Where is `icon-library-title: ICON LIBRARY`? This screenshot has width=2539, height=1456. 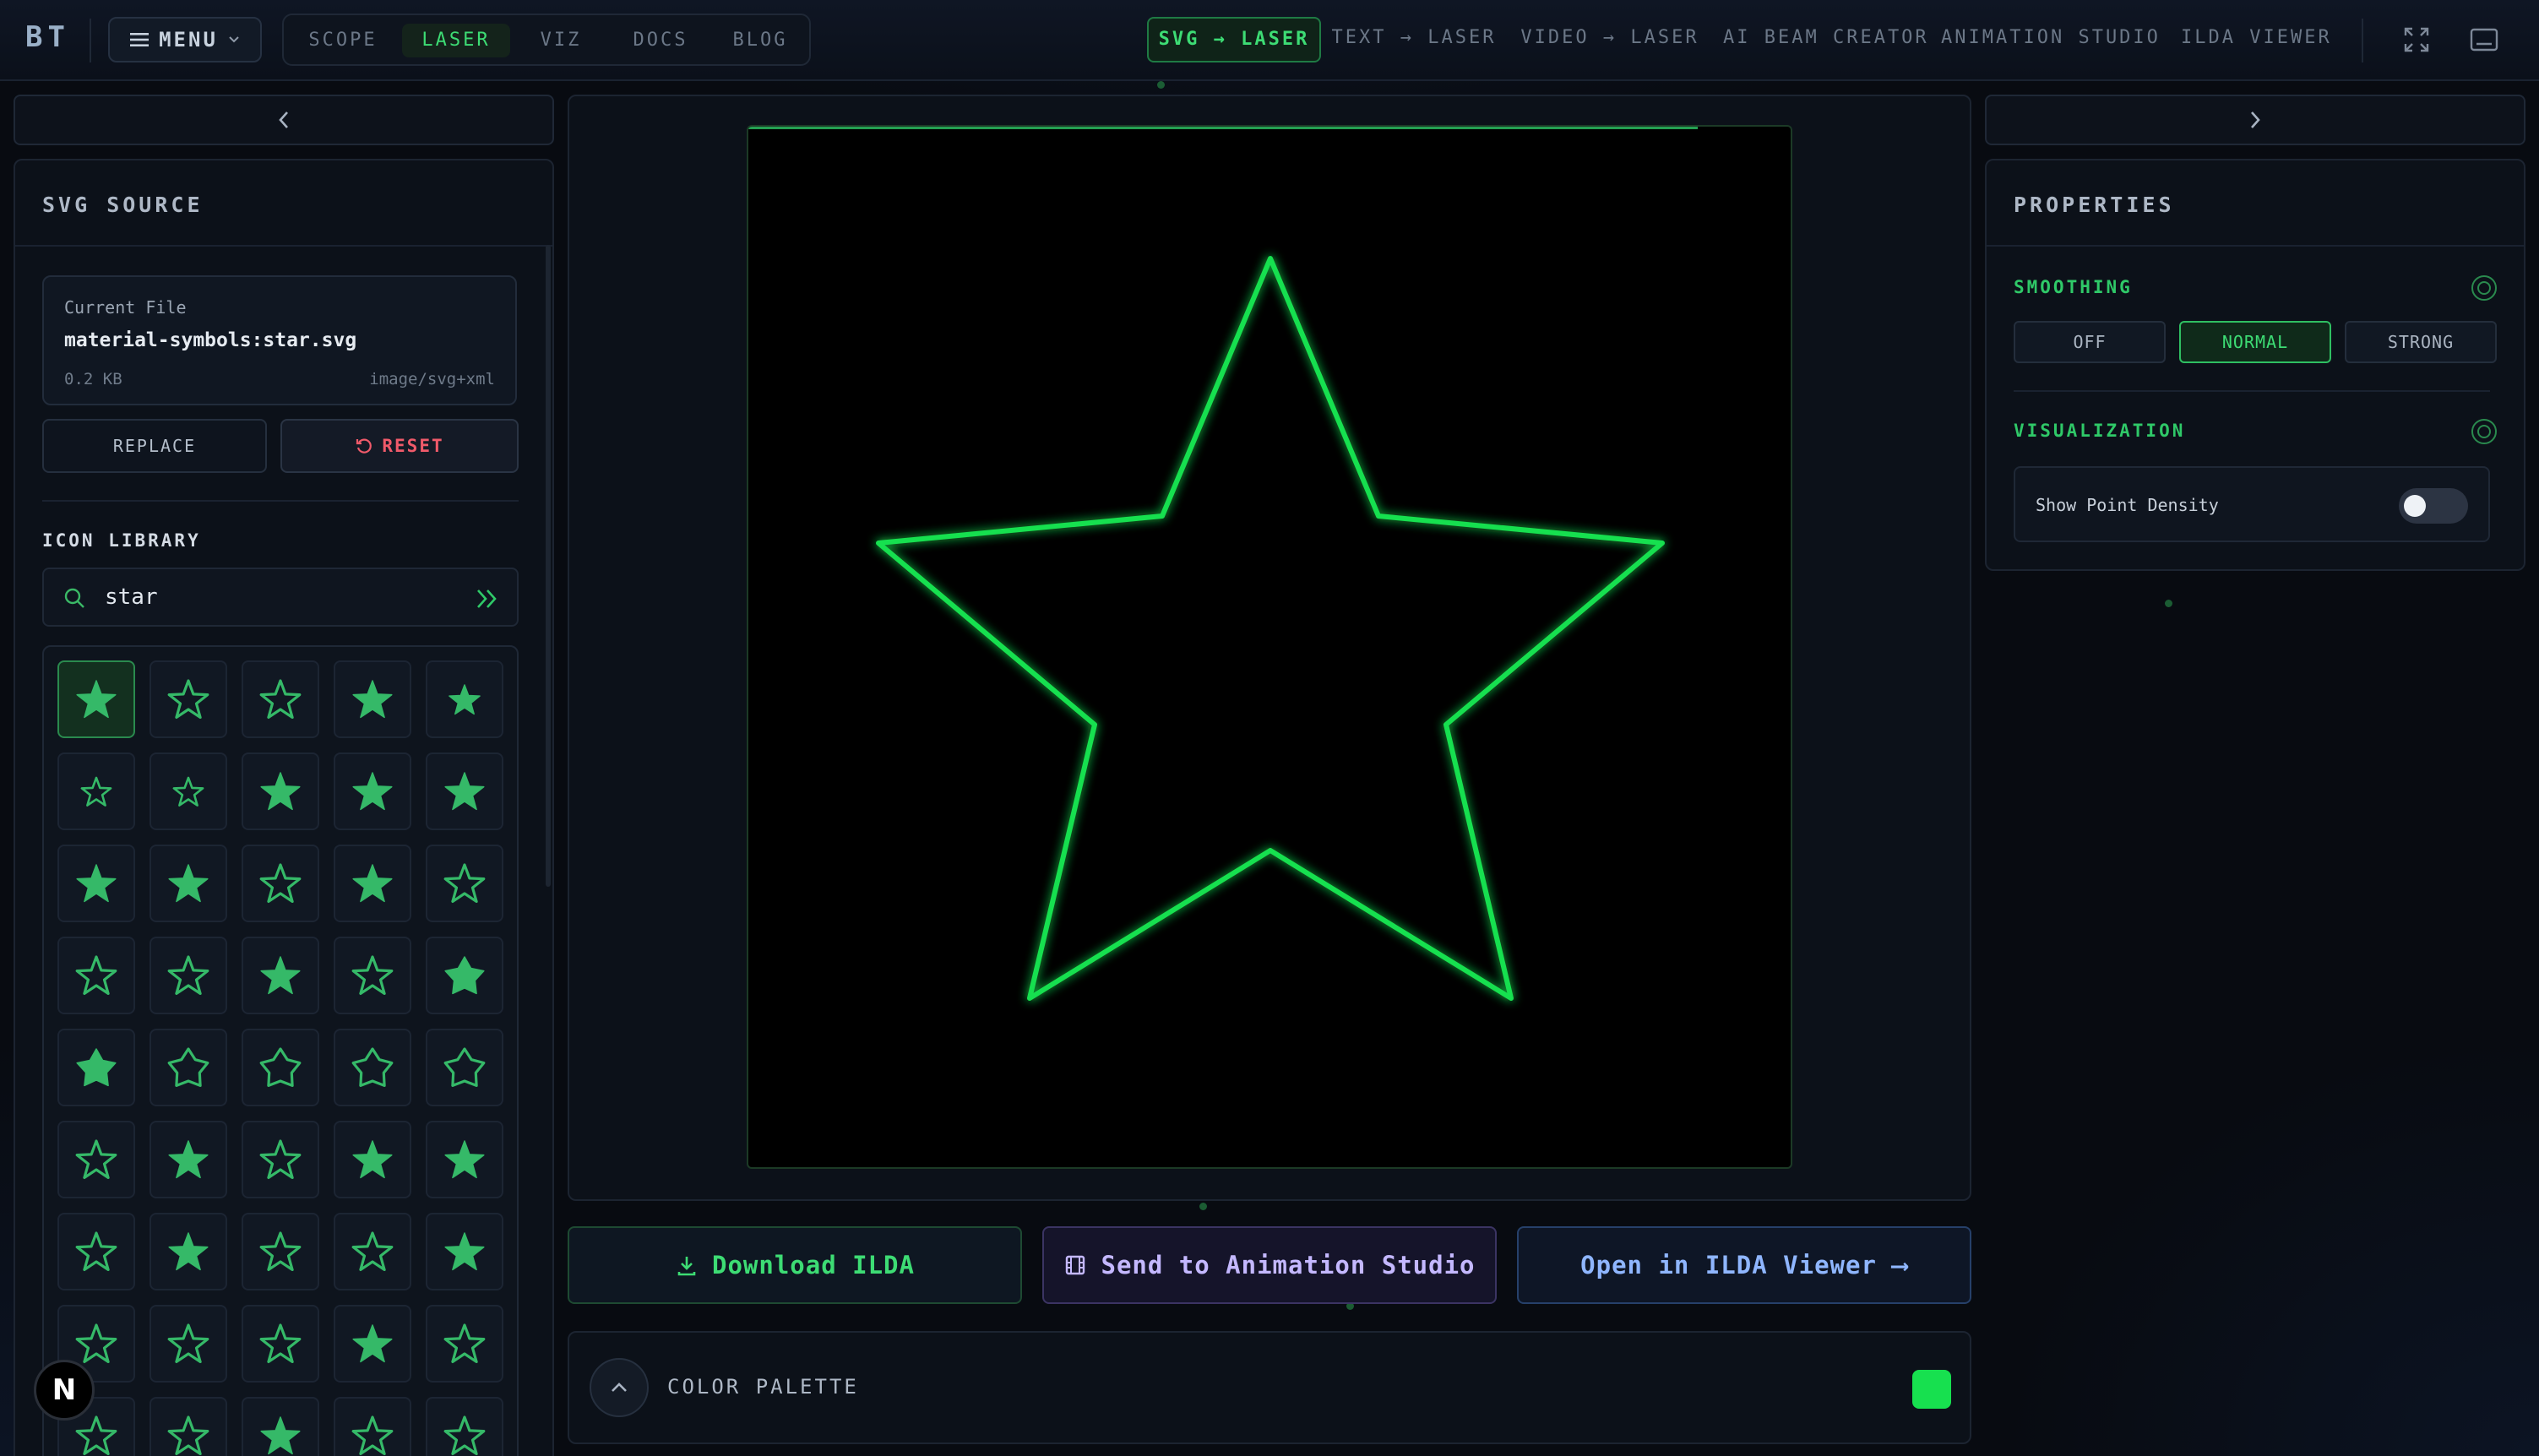 icon-library-title: ICON LIBRARY is located at coordinates (121, 540).